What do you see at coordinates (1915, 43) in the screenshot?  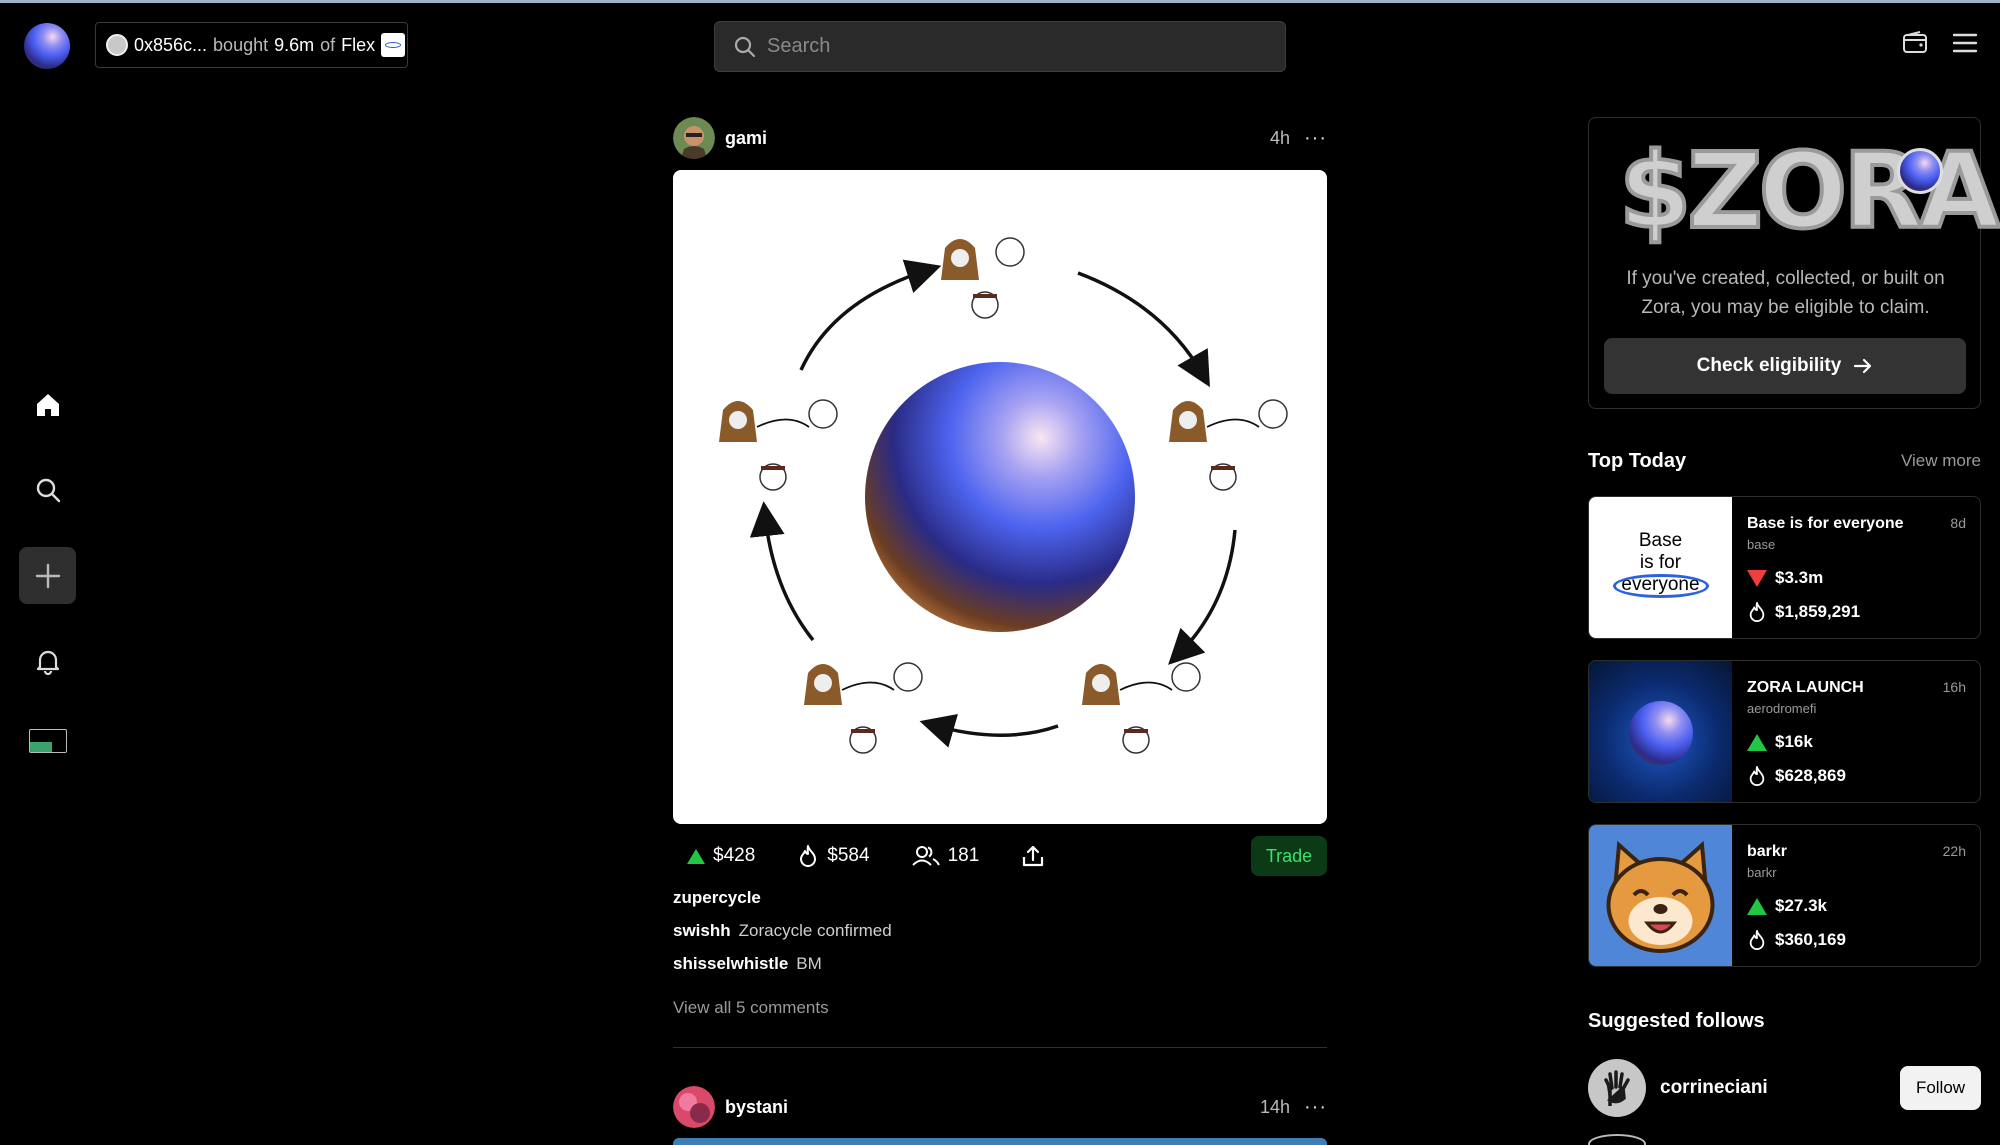 I see `wallet-icon` at bounding box center [1915, 43].